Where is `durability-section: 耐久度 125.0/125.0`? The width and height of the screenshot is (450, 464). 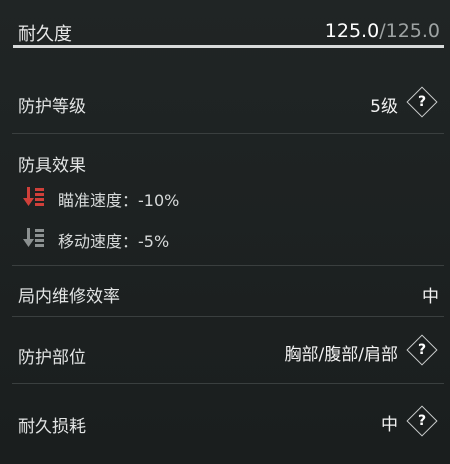 durability-section: 耐久度 125.0/125.0 is located at coordinates (225, 24).